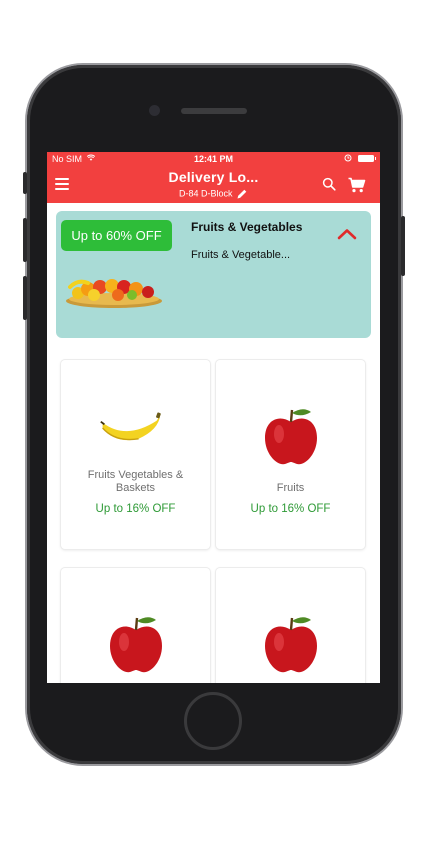  What do you see at coordinates (290, 488) in the screenshot?
I see `category-label: Fruits` at bounding box center [290, 488].